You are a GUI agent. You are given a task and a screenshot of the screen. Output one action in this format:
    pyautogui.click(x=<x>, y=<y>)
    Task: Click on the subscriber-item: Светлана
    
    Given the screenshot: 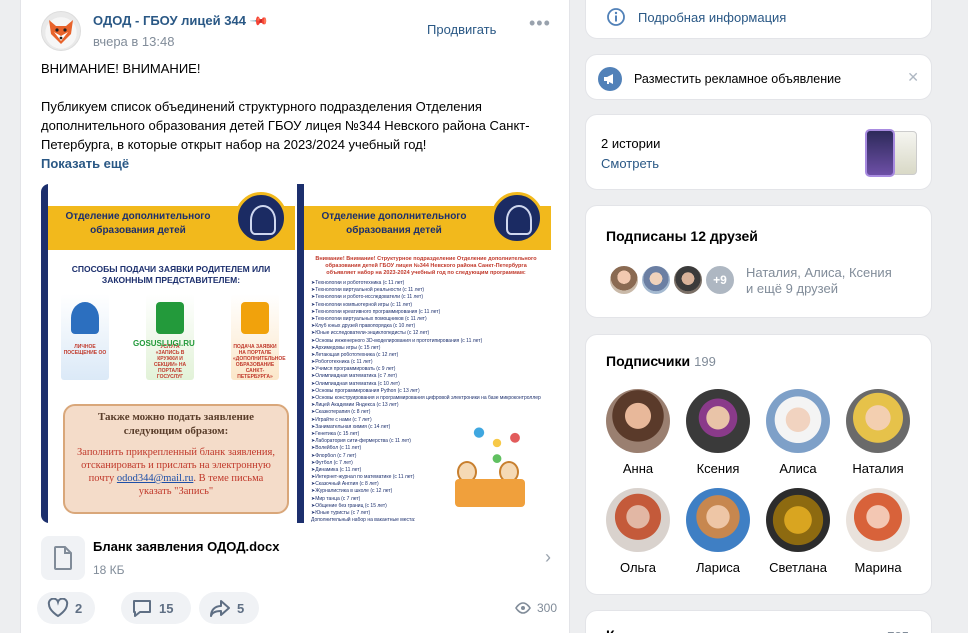 What is the action you would take?
    pyautogui.click(x=798, y=531)
    